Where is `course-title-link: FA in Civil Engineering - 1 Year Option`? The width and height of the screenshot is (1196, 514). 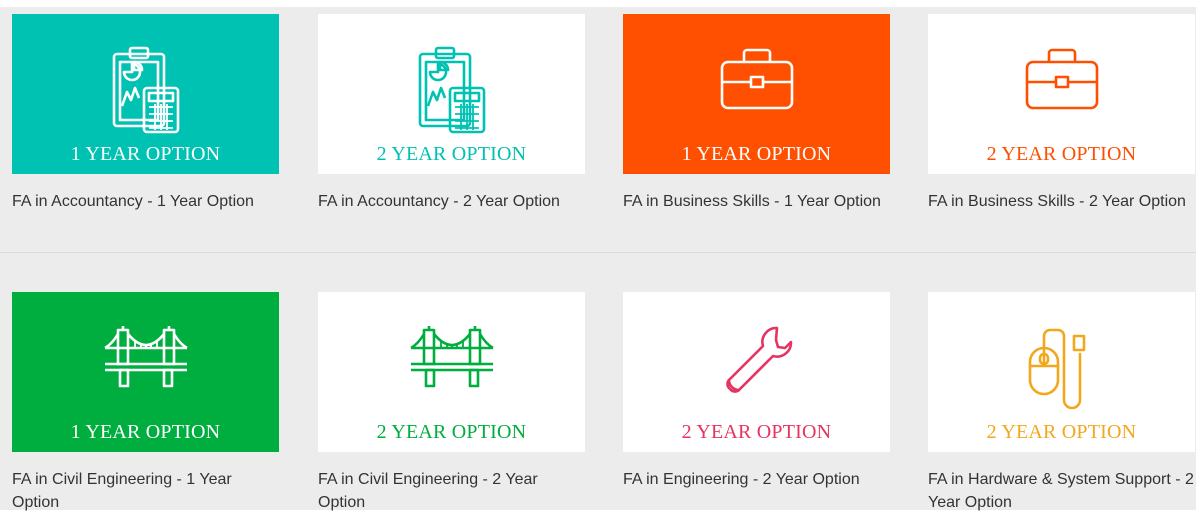 course-title-link: FA in Civil Engineering - 1 Year Option is located at coordinates (145, 491).